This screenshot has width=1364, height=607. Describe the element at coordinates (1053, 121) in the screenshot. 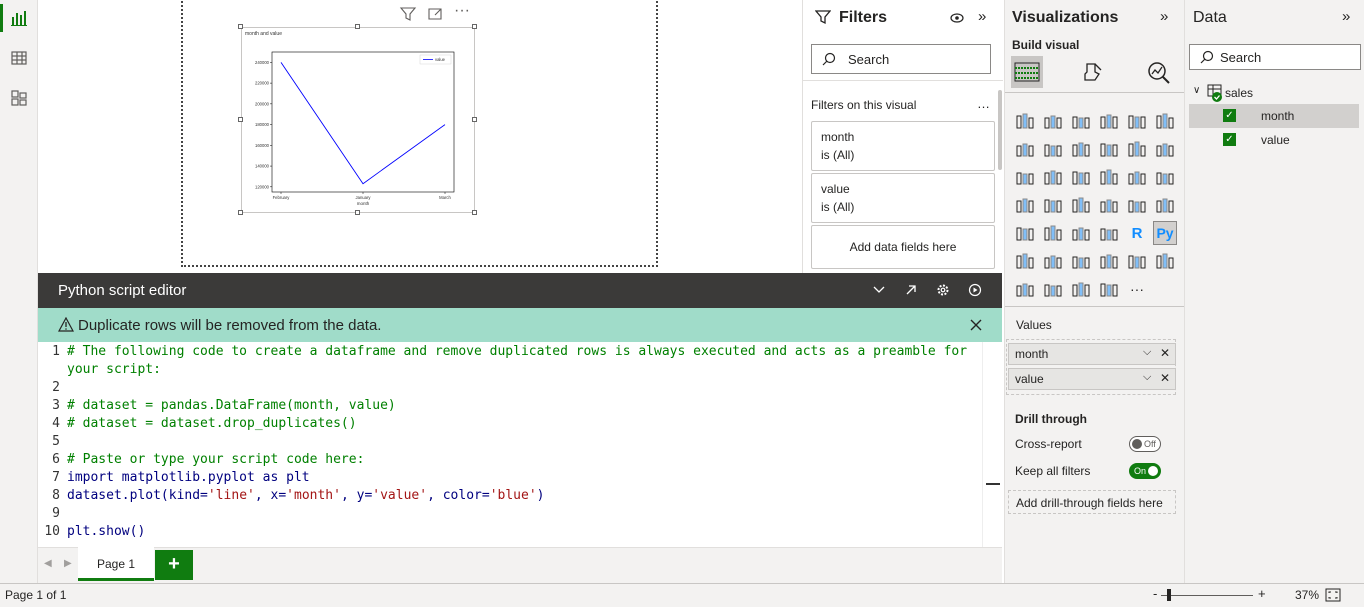

I see `stacked-column-icon` at that location.